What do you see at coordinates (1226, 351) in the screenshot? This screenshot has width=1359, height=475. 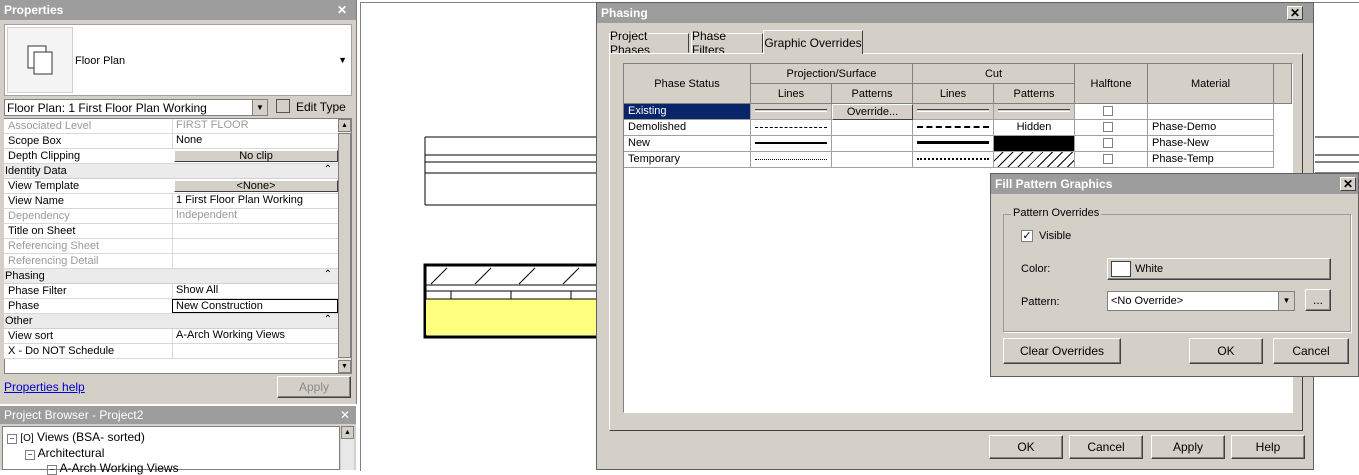 I see `fill-pattern-ok-button: OK` at bounding box center [1226, 351].